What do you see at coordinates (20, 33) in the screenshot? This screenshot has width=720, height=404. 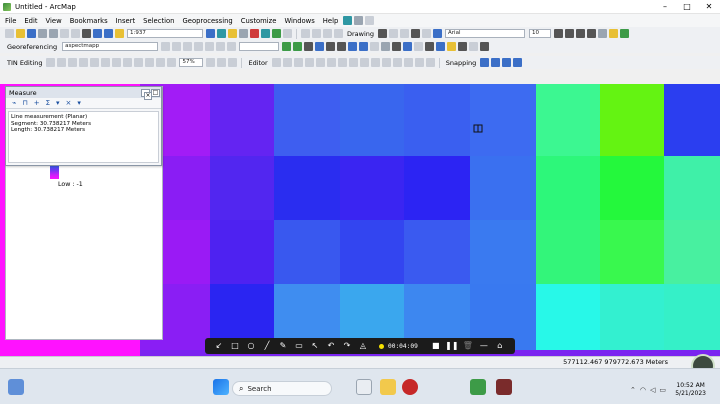 I see `open-icon` at bounding box center [20, 33].